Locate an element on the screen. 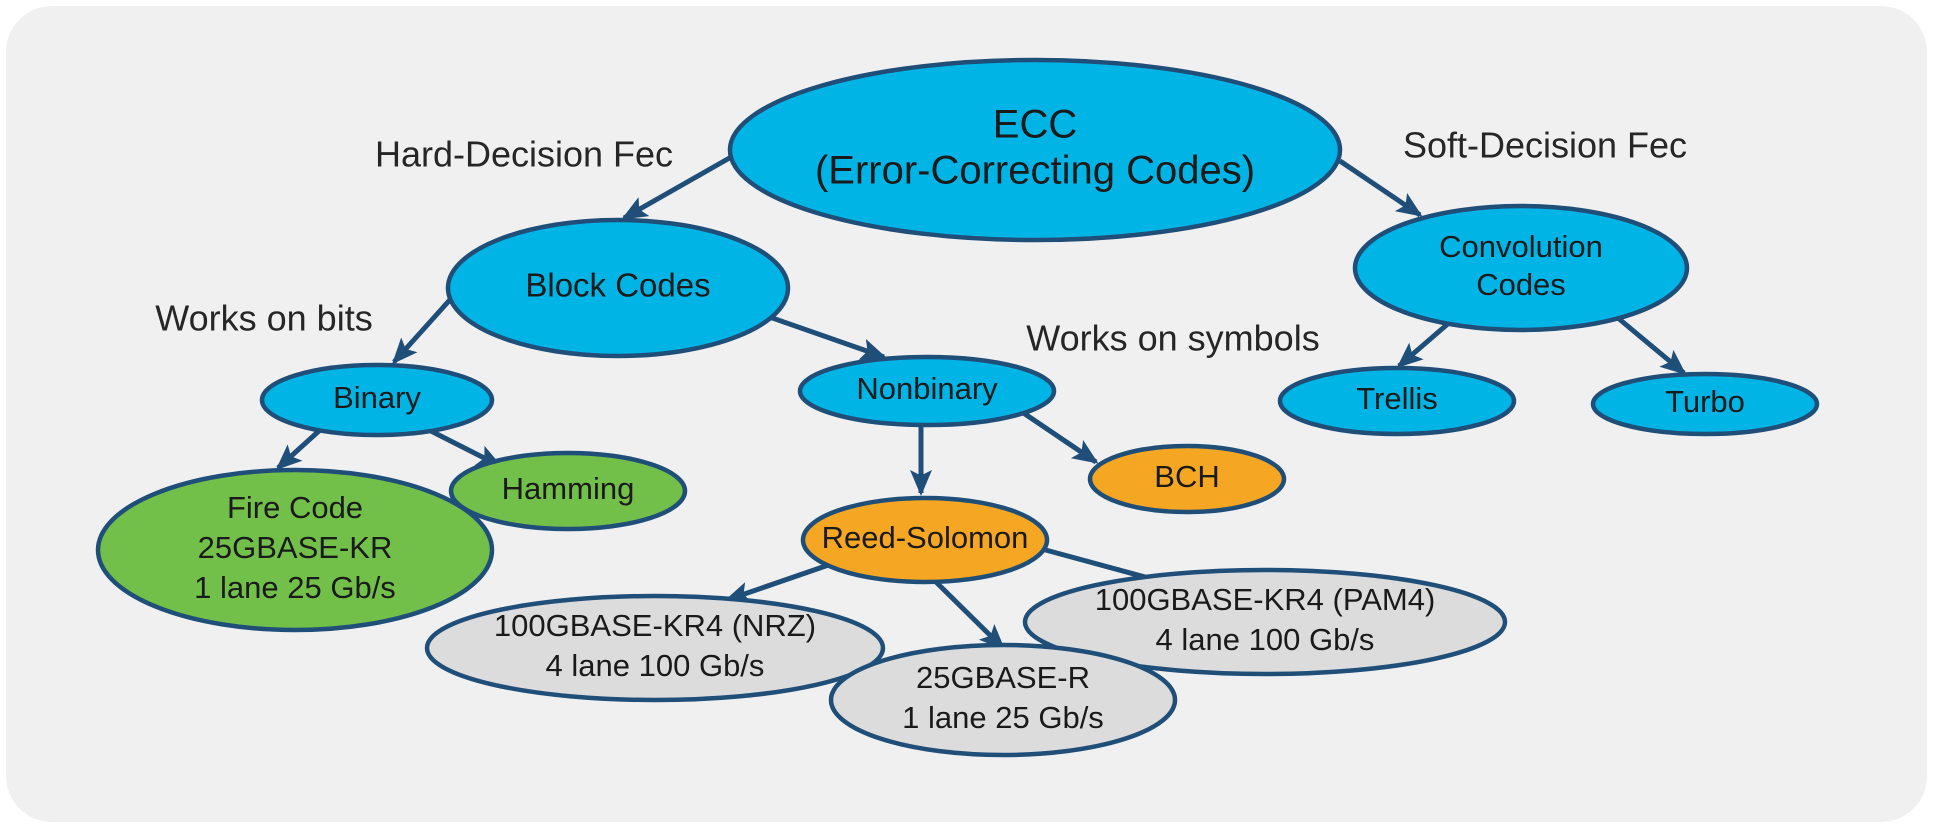  annotation-hard-decision-fec: Hard-Decision Fec is located at coordinates (524, 154).